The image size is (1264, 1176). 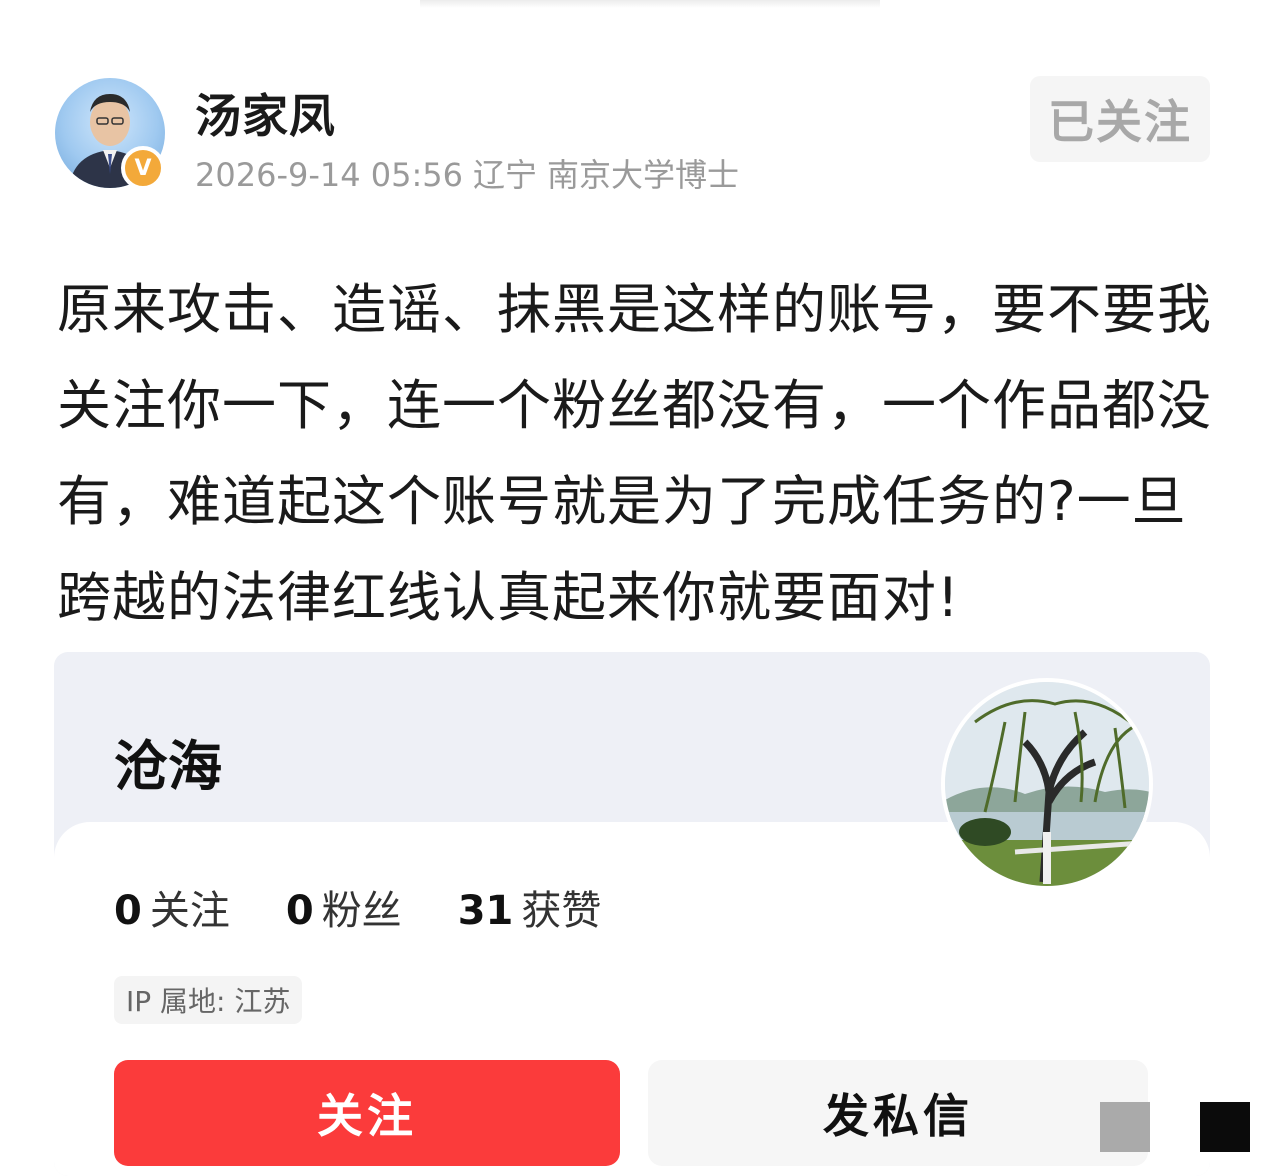 I want to click on stat-followers: 0 粉丝, so click(x=344, y=907).